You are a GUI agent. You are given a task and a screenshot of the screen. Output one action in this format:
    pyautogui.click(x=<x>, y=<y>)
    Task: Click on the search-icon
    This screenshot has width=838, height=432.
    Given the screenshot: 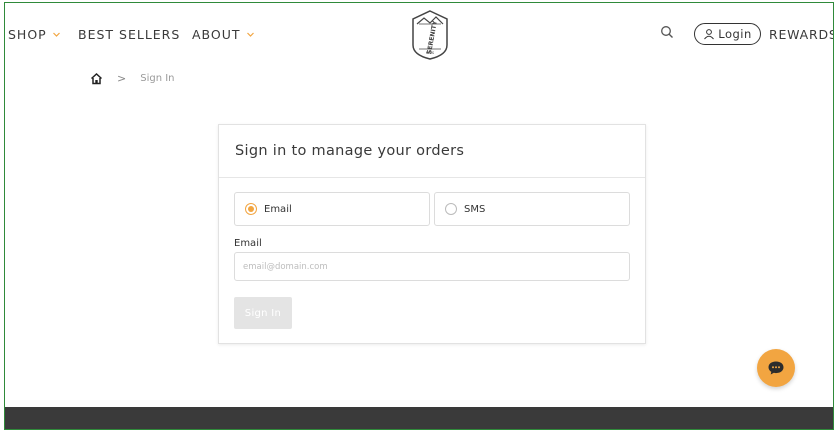 What is the action you would take?
    pyautogui.click(x=668, y=32)
    